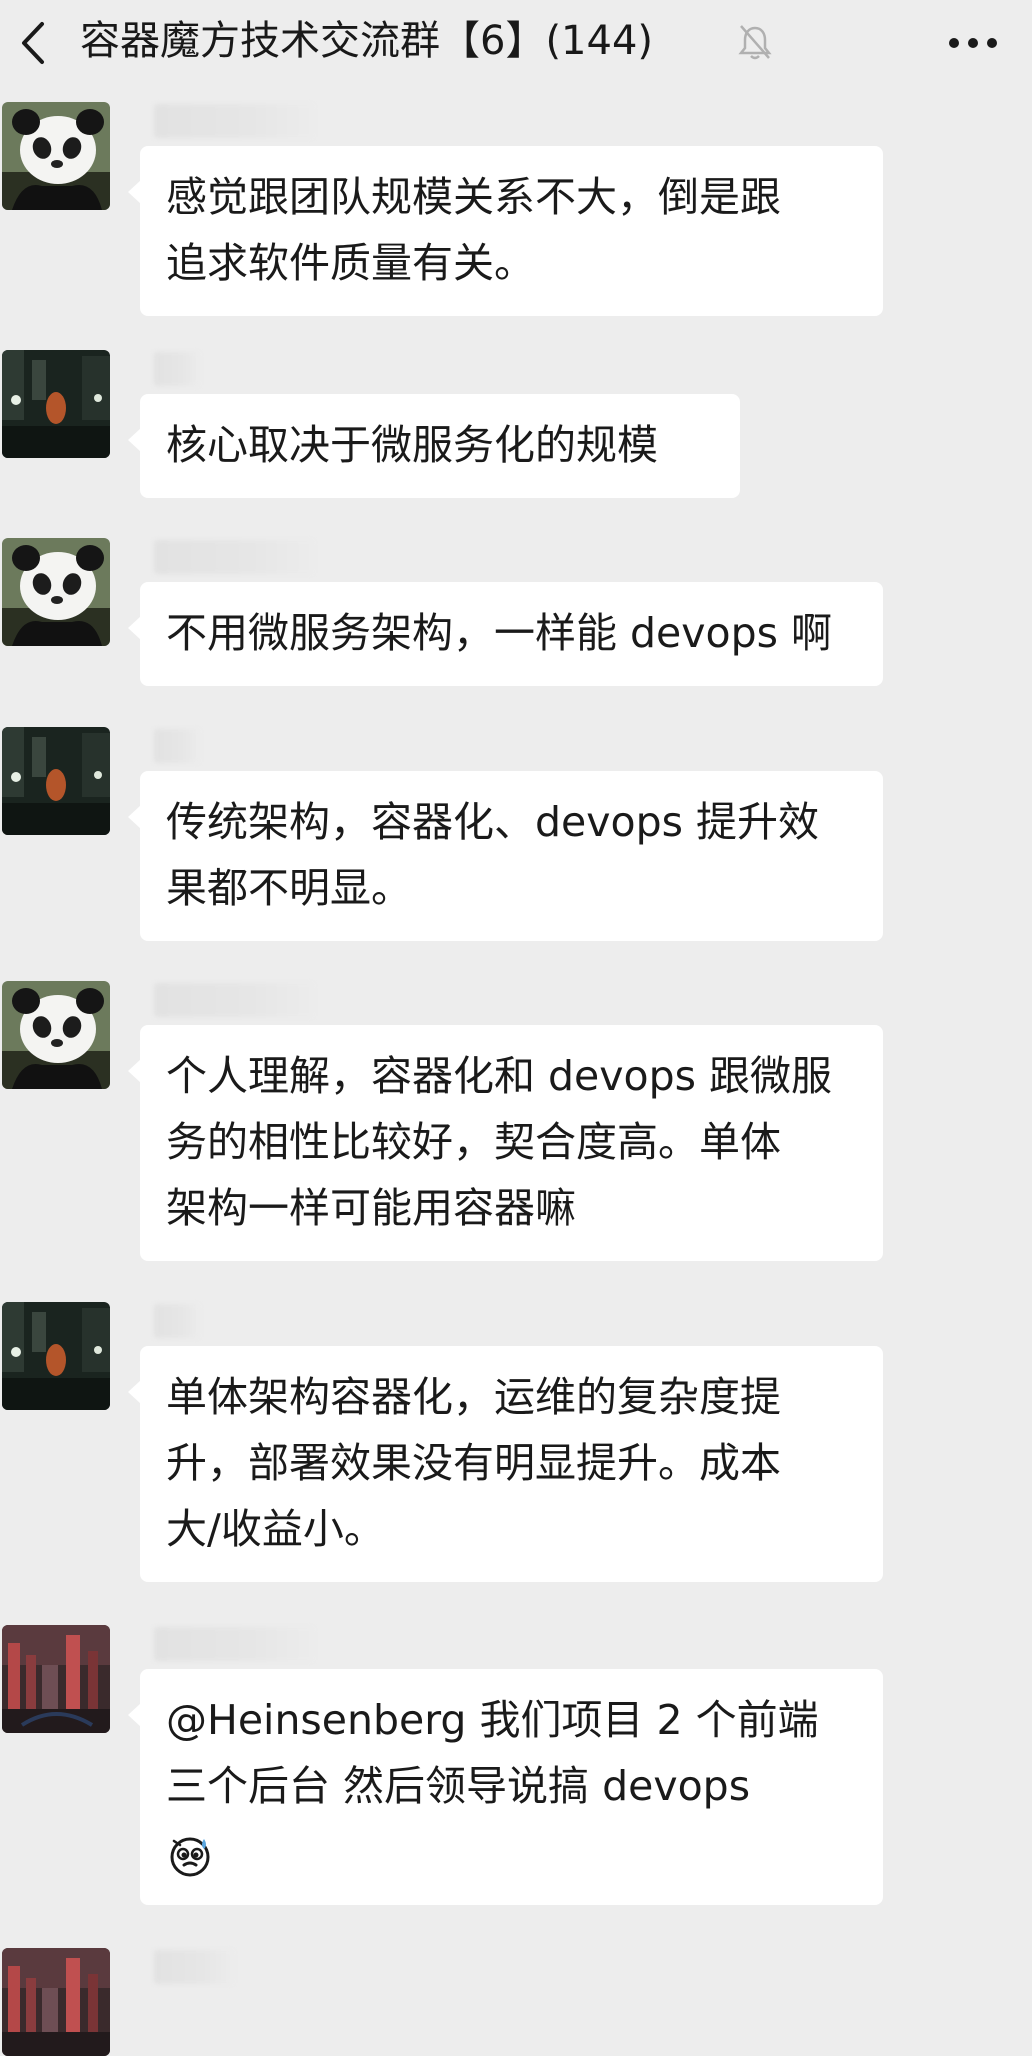 Image resolution: width=1032 pixels, height=2056 pixels. What do you see at coordinates (190, 1857) in the screenshot?
I see `sweat-face-emoji-icon` at bounding box center [190, 1857].